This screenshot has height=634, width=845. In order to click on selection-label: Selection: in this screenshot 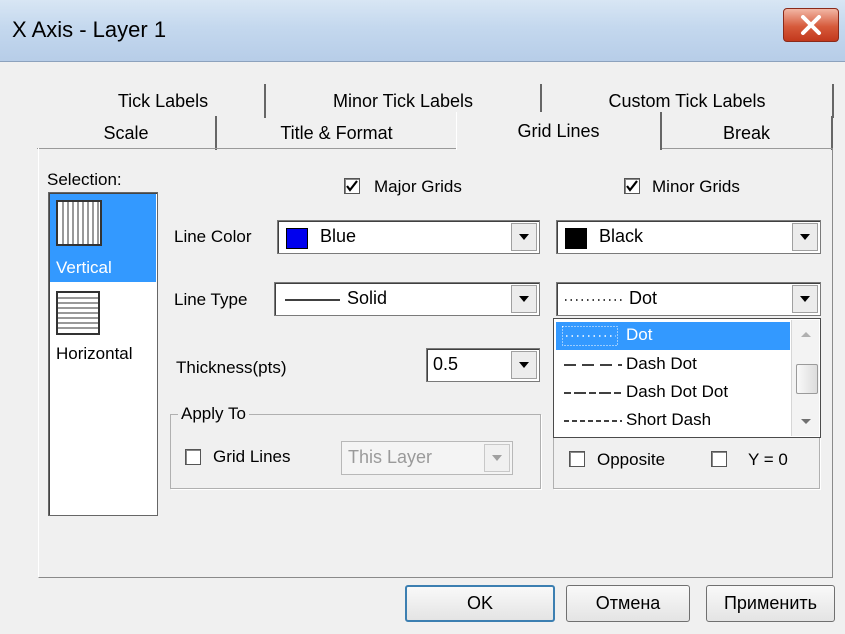, I will do `click(84, 179)`.